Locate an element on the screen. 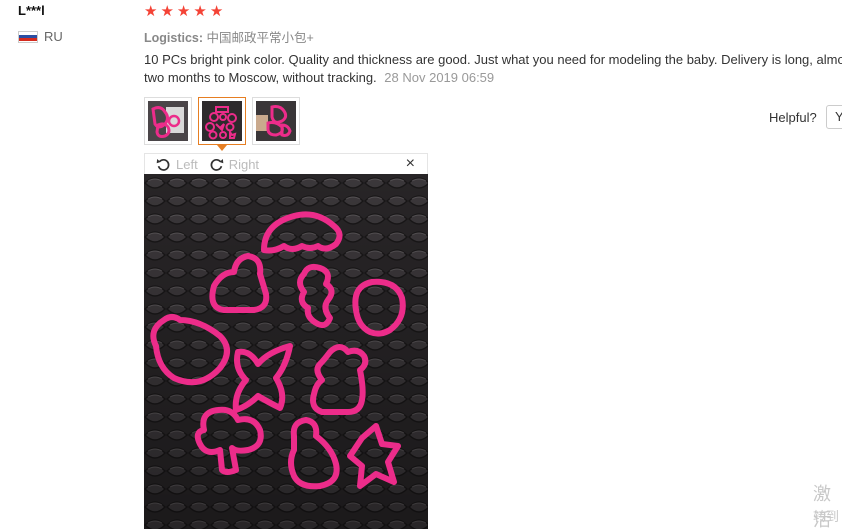 The height and width of the screenshot is (532, 842). logistics-info: Logistics: 中国邮政平常小包+ is located at coordinates (229, 36).